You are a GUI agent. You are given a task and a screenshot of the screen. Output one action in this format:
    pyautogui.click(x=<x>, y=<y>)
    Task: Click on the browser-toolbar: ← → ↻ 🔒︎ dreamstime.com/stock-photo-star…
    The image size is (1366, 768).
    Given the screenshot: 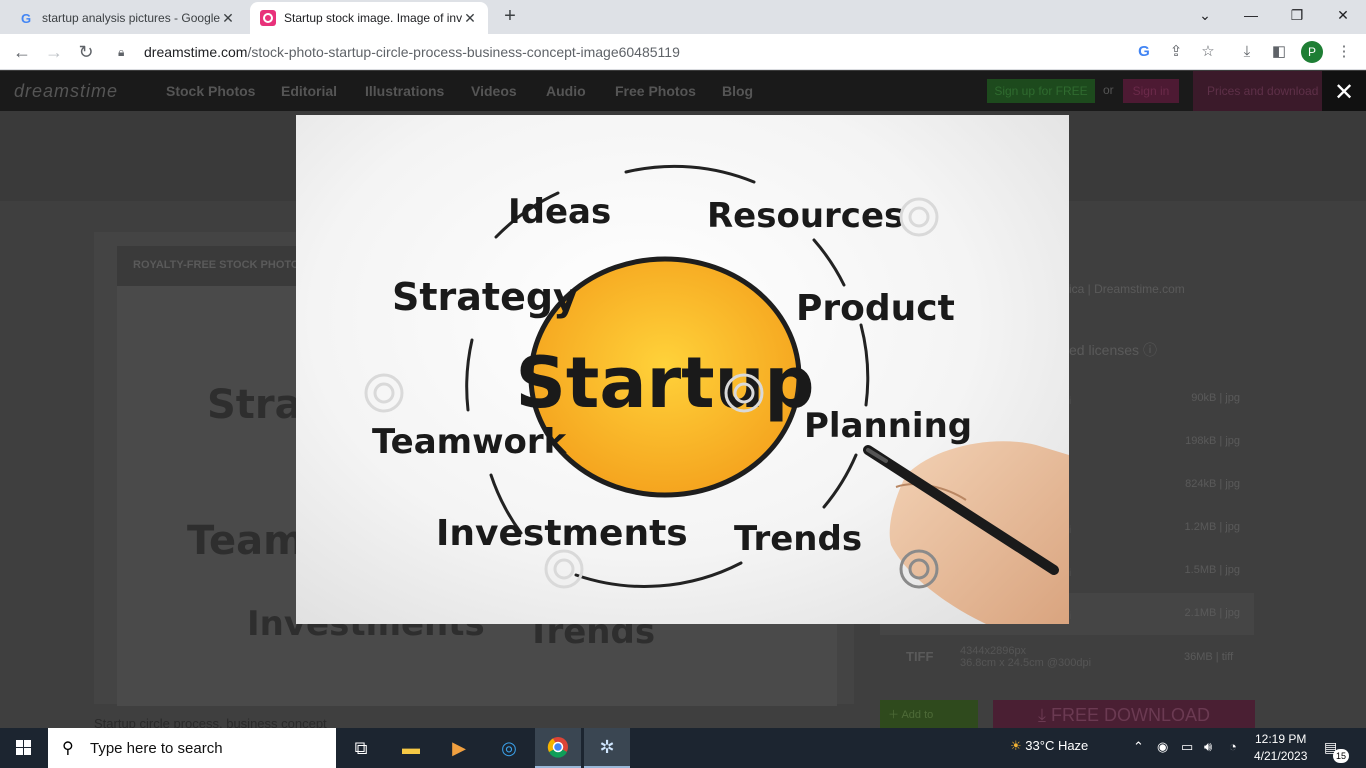 What is the action you would take?
    pyautogui.click(x=683, y=52)
    